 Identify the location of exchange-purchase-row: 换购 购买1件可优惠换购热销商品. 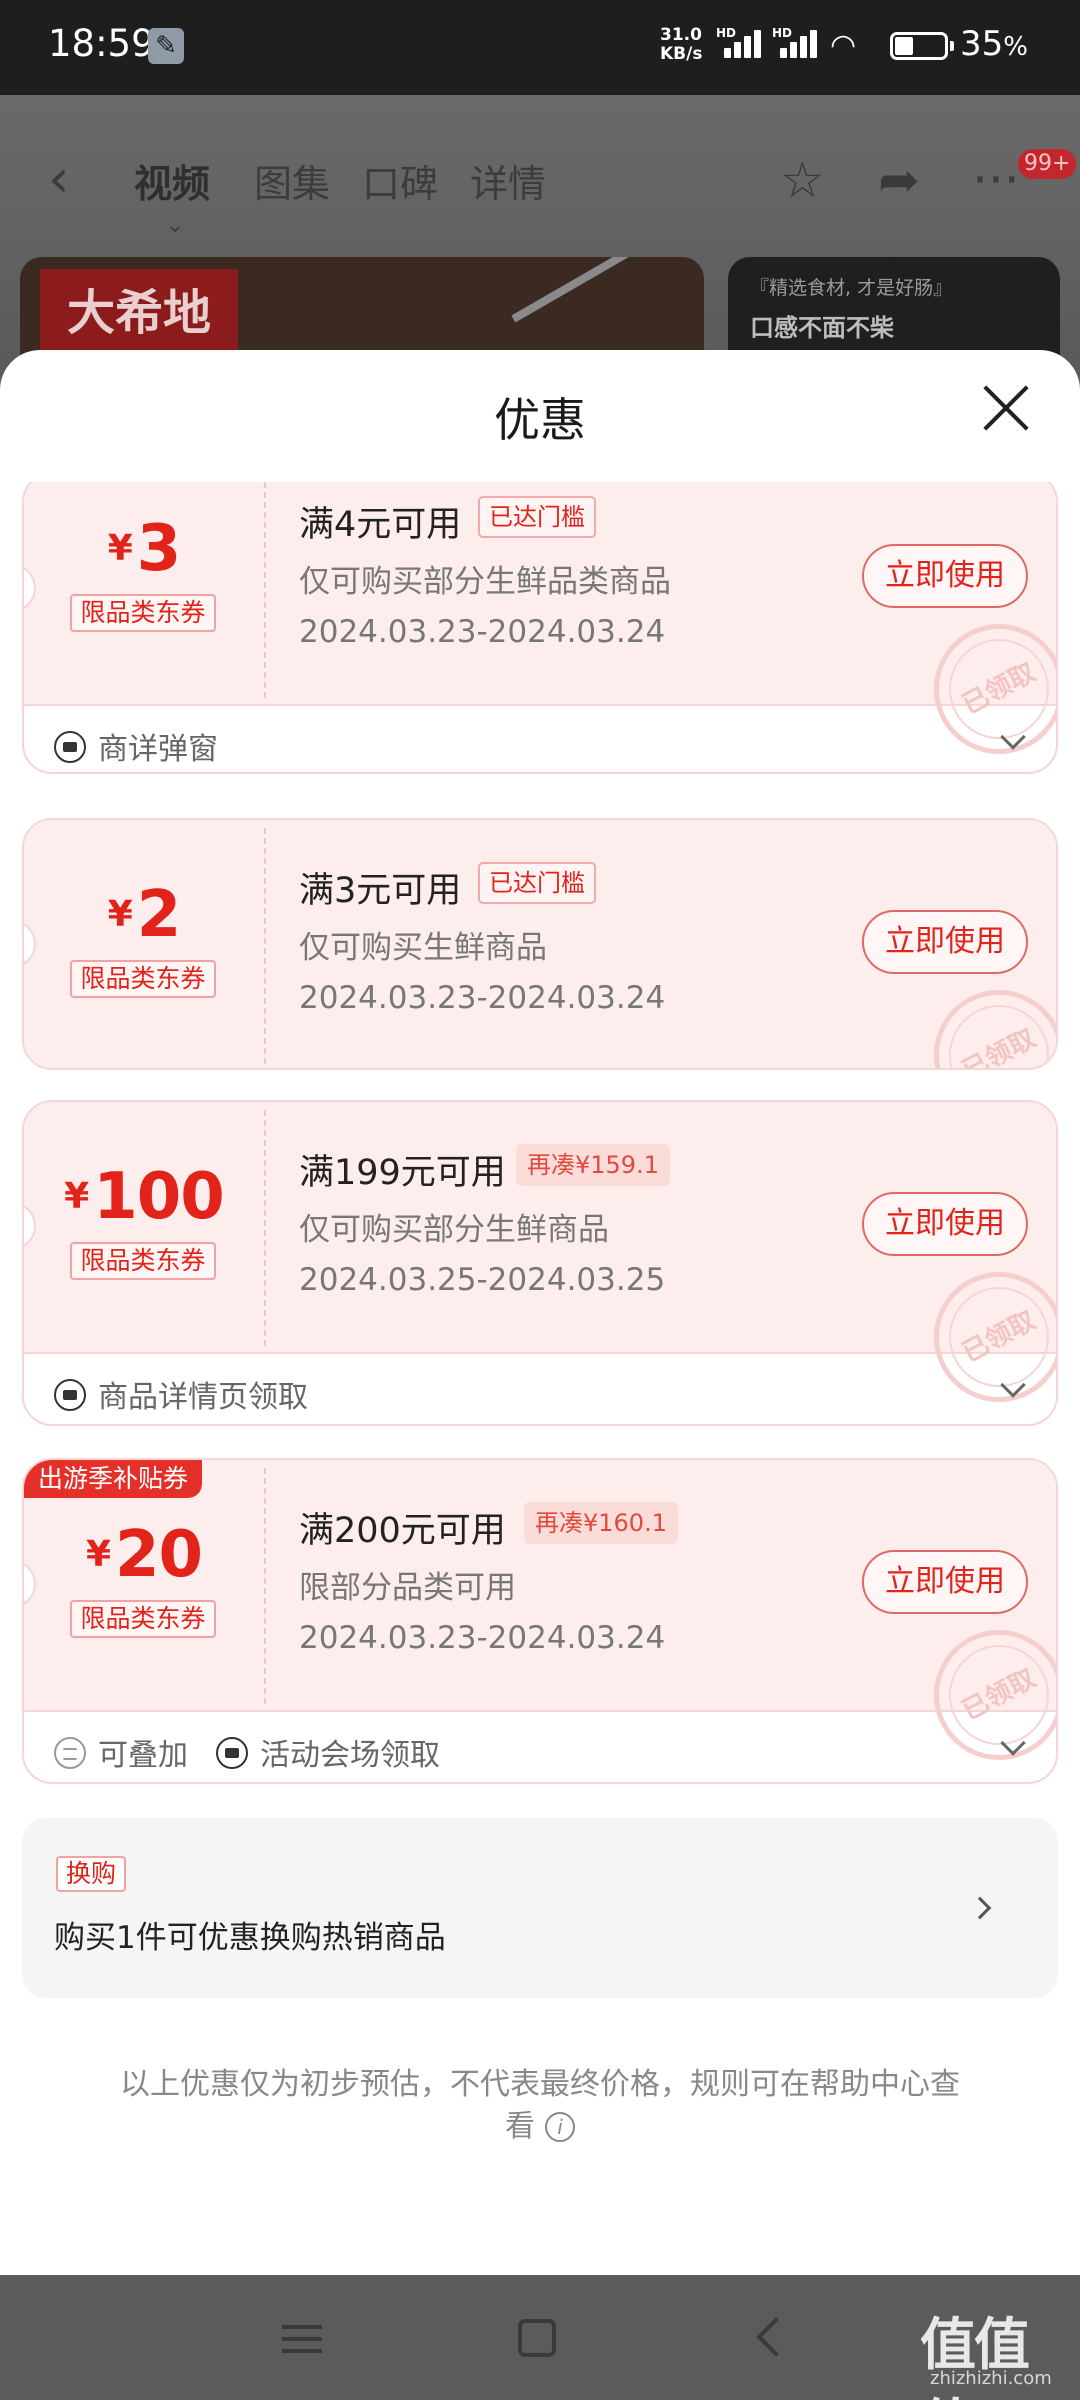
(540, 1908).